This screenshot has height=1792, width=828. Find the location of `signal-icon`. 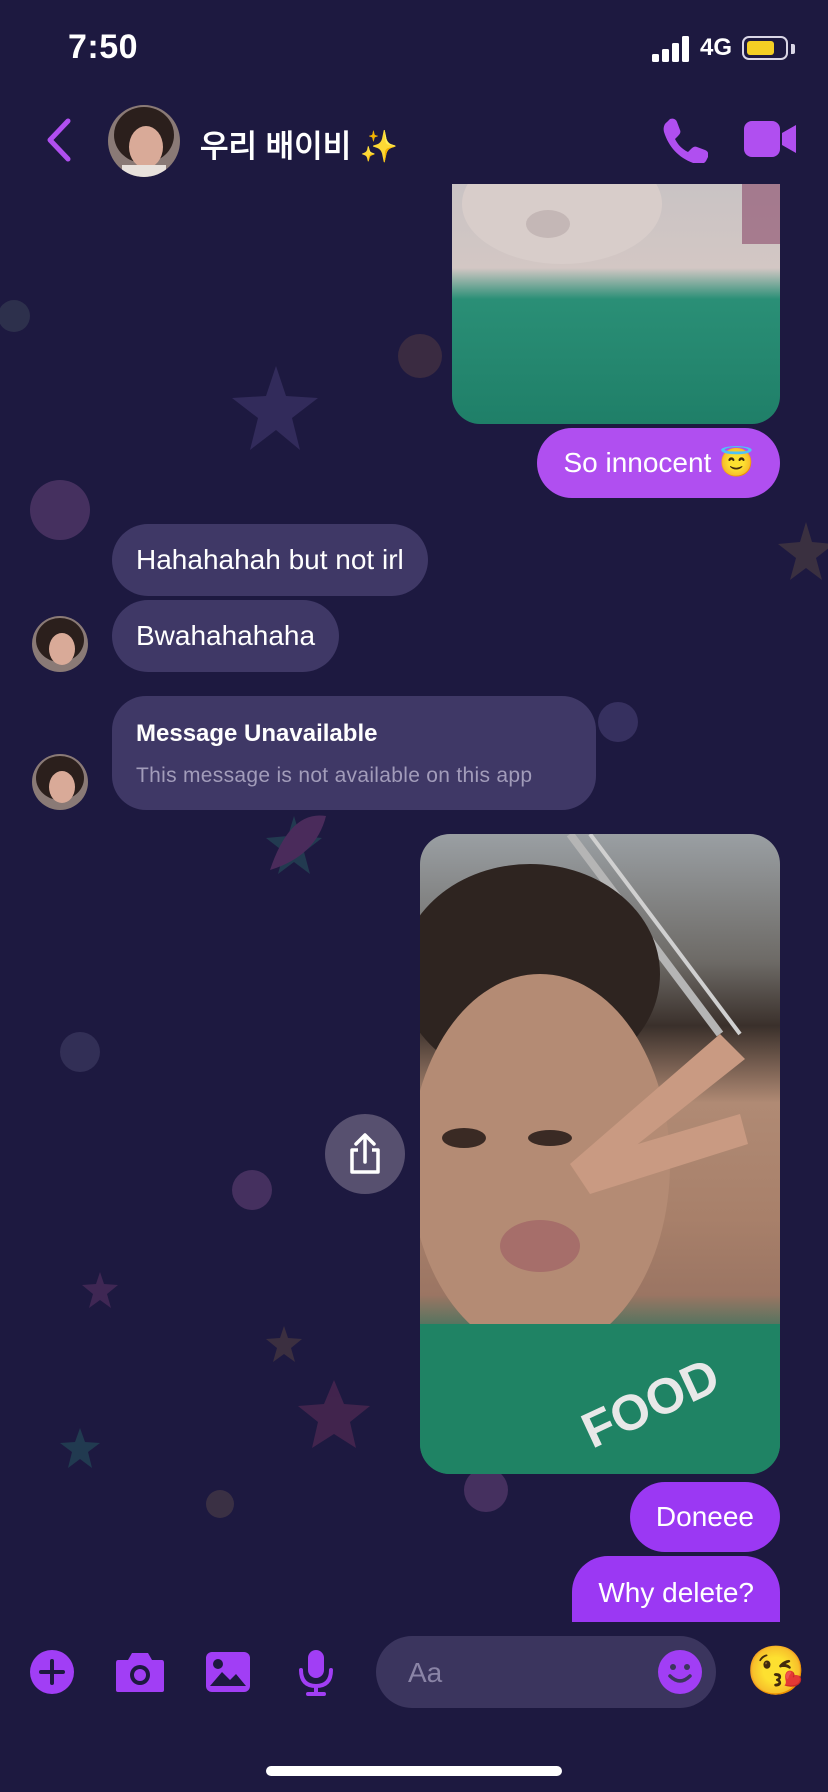

signal-icon is located at coordinates (670, 49).